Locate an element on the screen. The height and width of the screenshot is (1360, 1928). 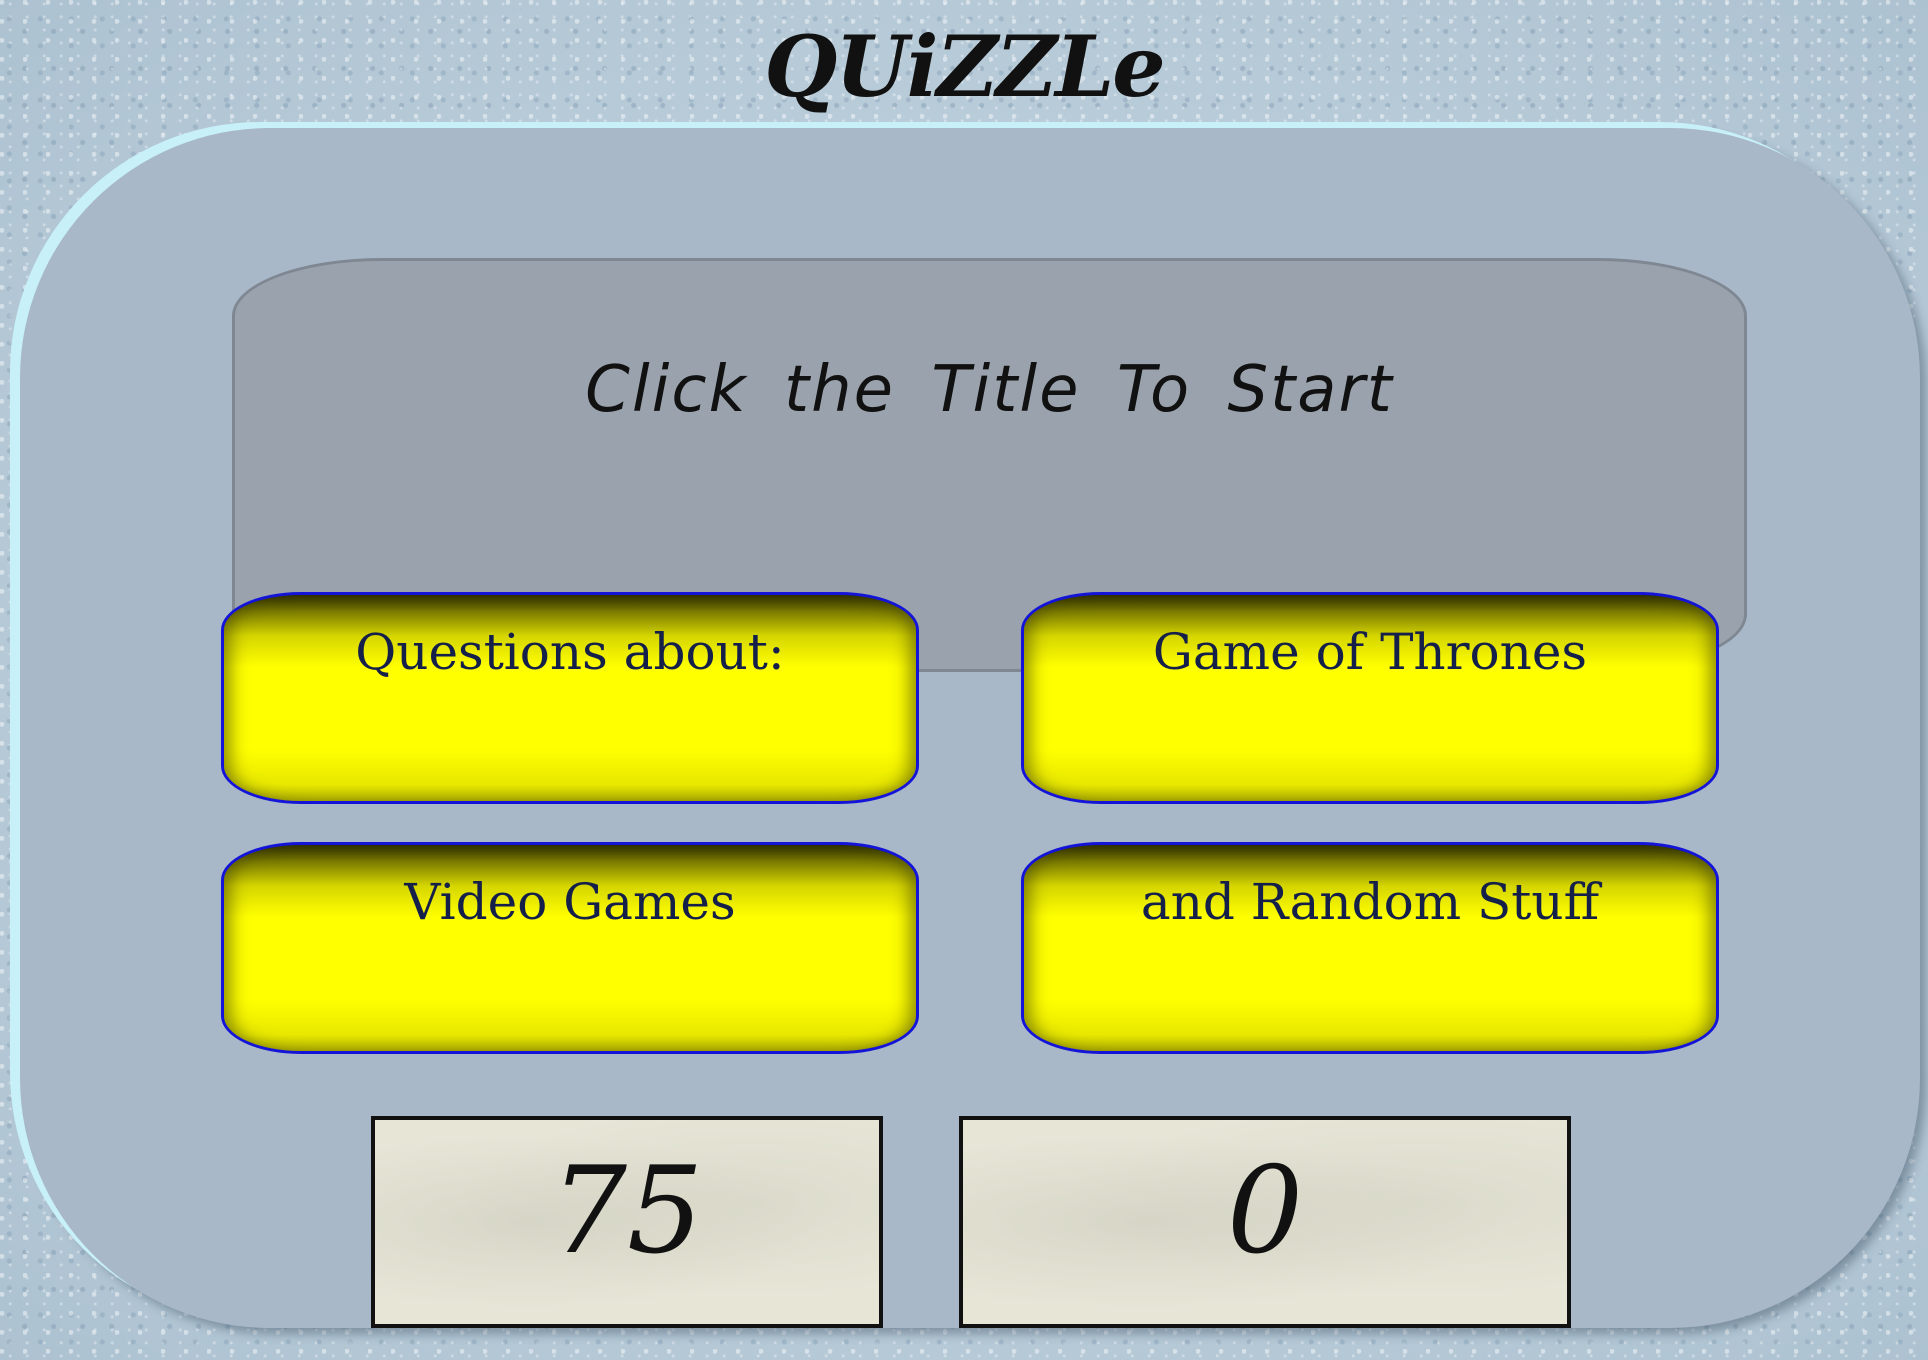
score-box-left: 75 is located at coordinates (627, 1222).